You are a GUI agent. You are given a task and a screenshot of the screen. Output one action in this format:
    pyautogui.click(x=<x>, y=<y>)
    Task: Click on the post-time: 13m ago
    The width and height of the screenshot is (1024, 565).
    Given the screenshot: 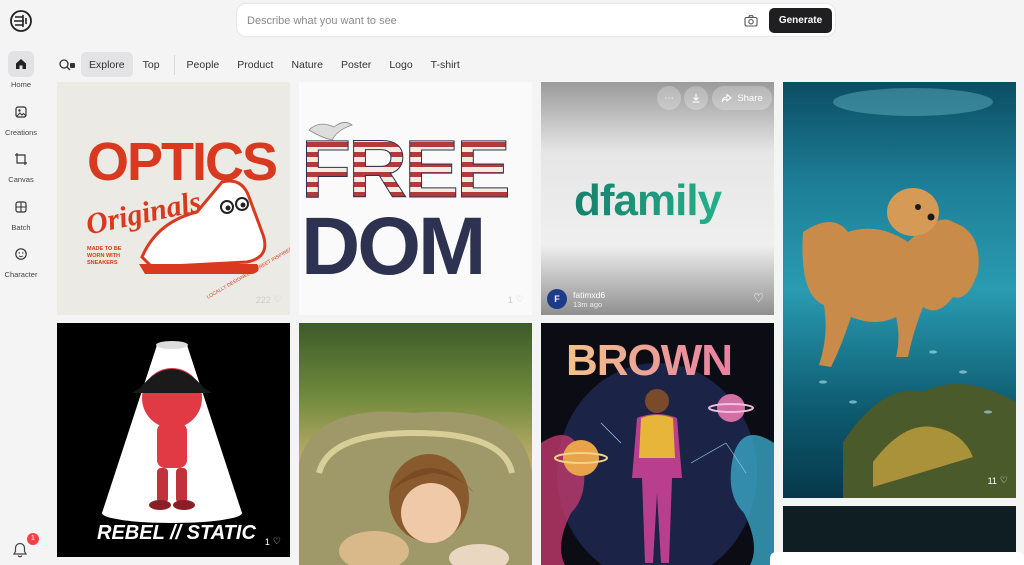 What is the action you would take?
    pyautogui.click(x=588, y=304)
    